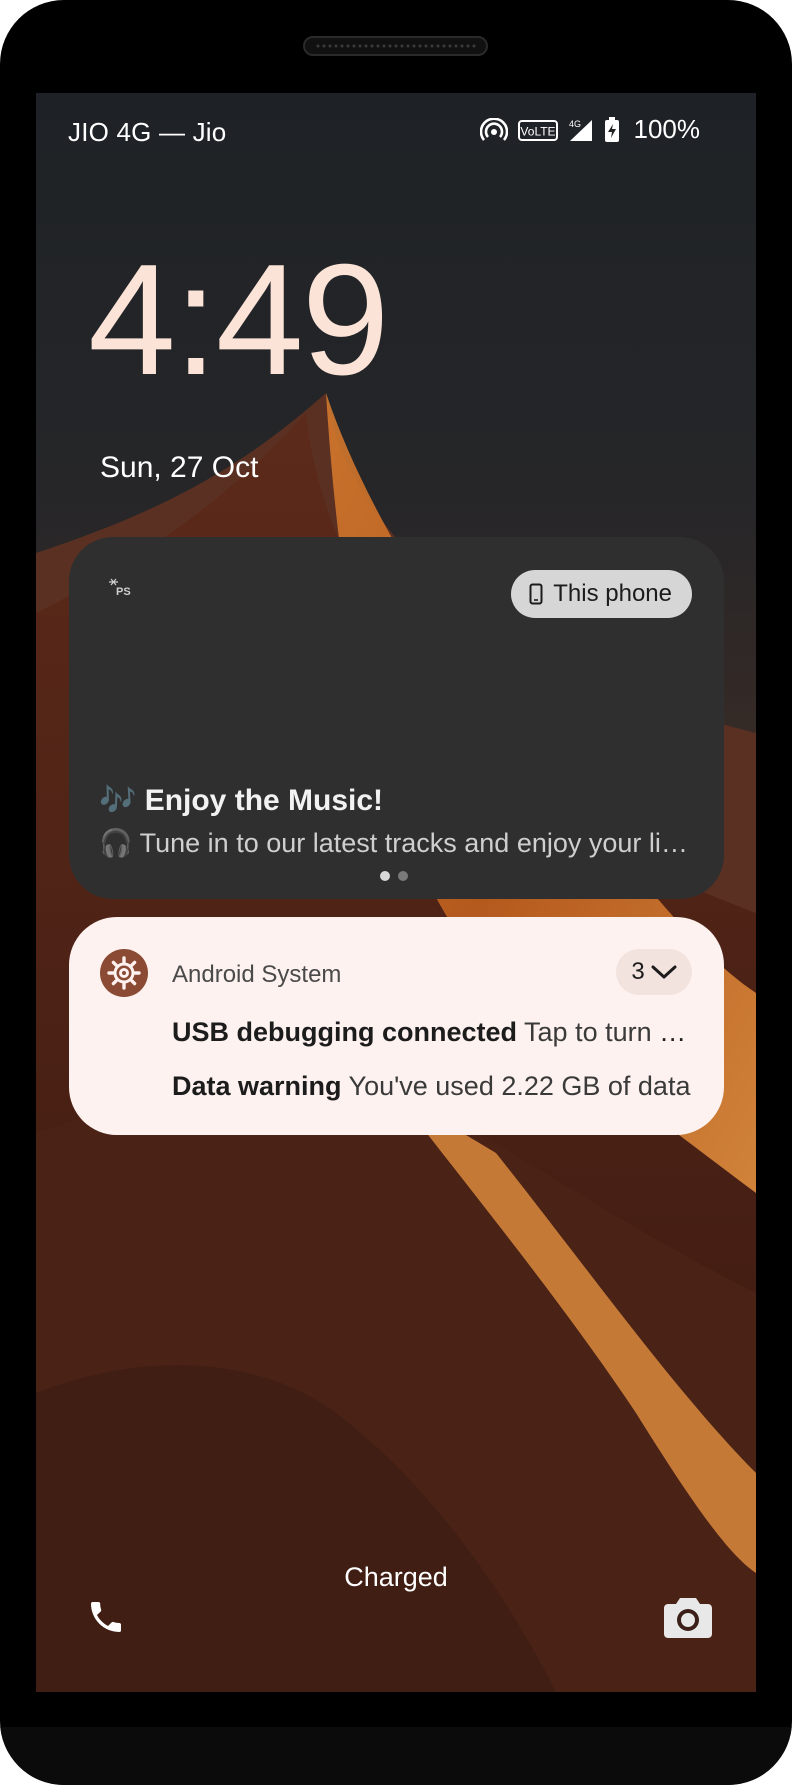  I want to click on volte-label: VoLTE, so click(537, 131).